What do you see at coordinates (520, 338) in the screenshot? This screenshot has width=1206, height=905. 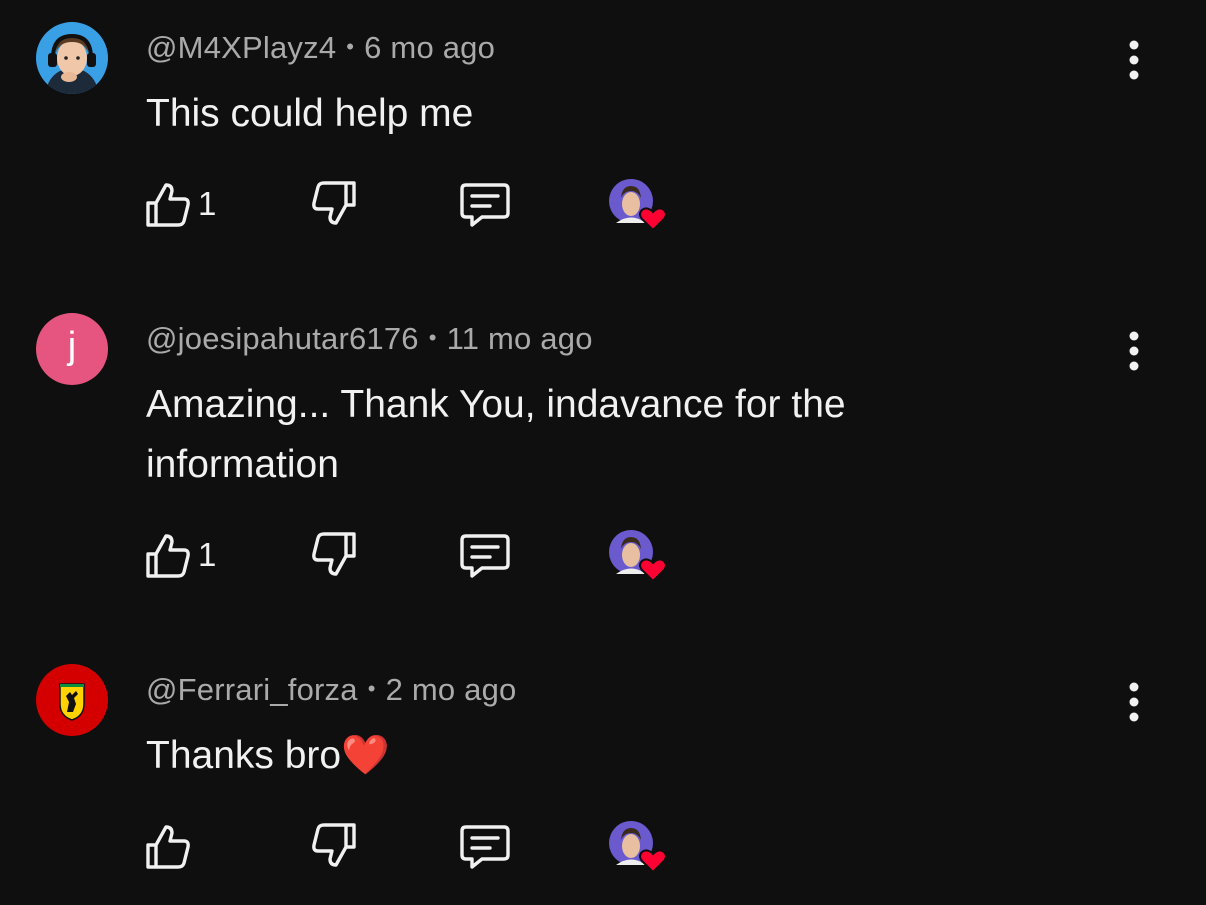 I see `comment-time: 11 mo ago` at bounding box center [520, 338].